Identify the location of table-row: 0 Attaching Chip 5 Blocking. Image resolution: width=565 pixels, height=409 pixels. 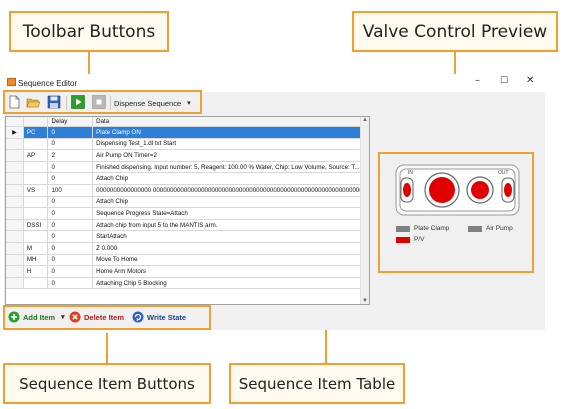
(187, 283).